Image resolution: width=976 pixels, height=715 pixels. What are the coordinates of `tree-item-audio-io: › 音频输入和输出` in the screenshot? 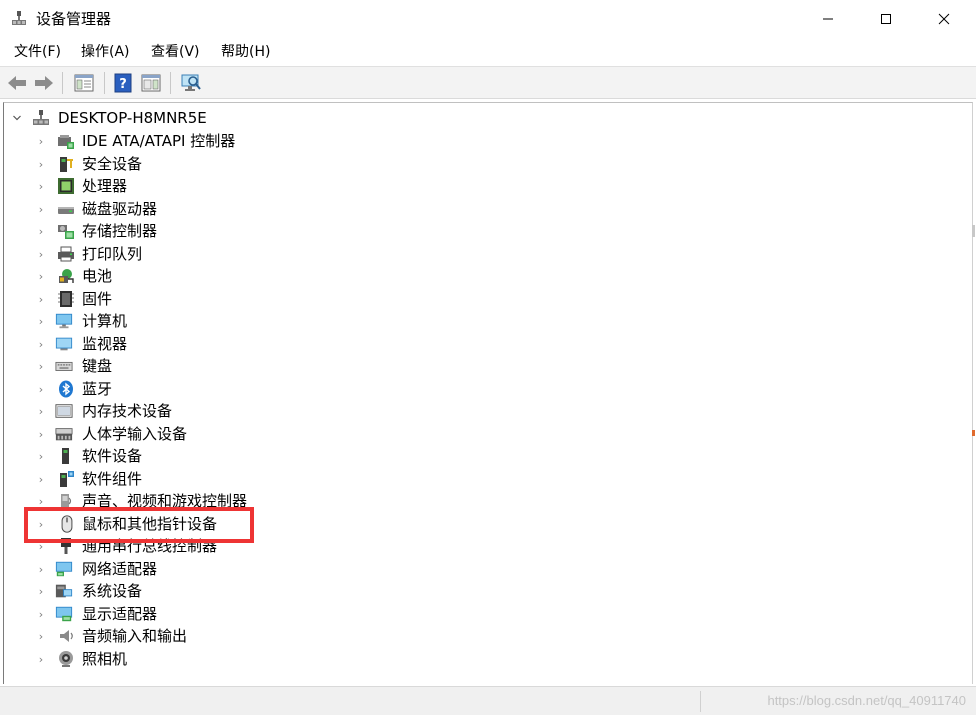 It's located at (474, 636).